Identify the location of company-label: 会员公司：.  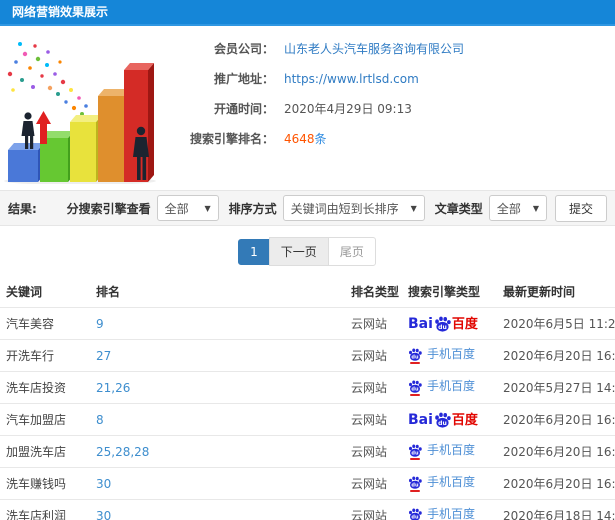
(243, 49).